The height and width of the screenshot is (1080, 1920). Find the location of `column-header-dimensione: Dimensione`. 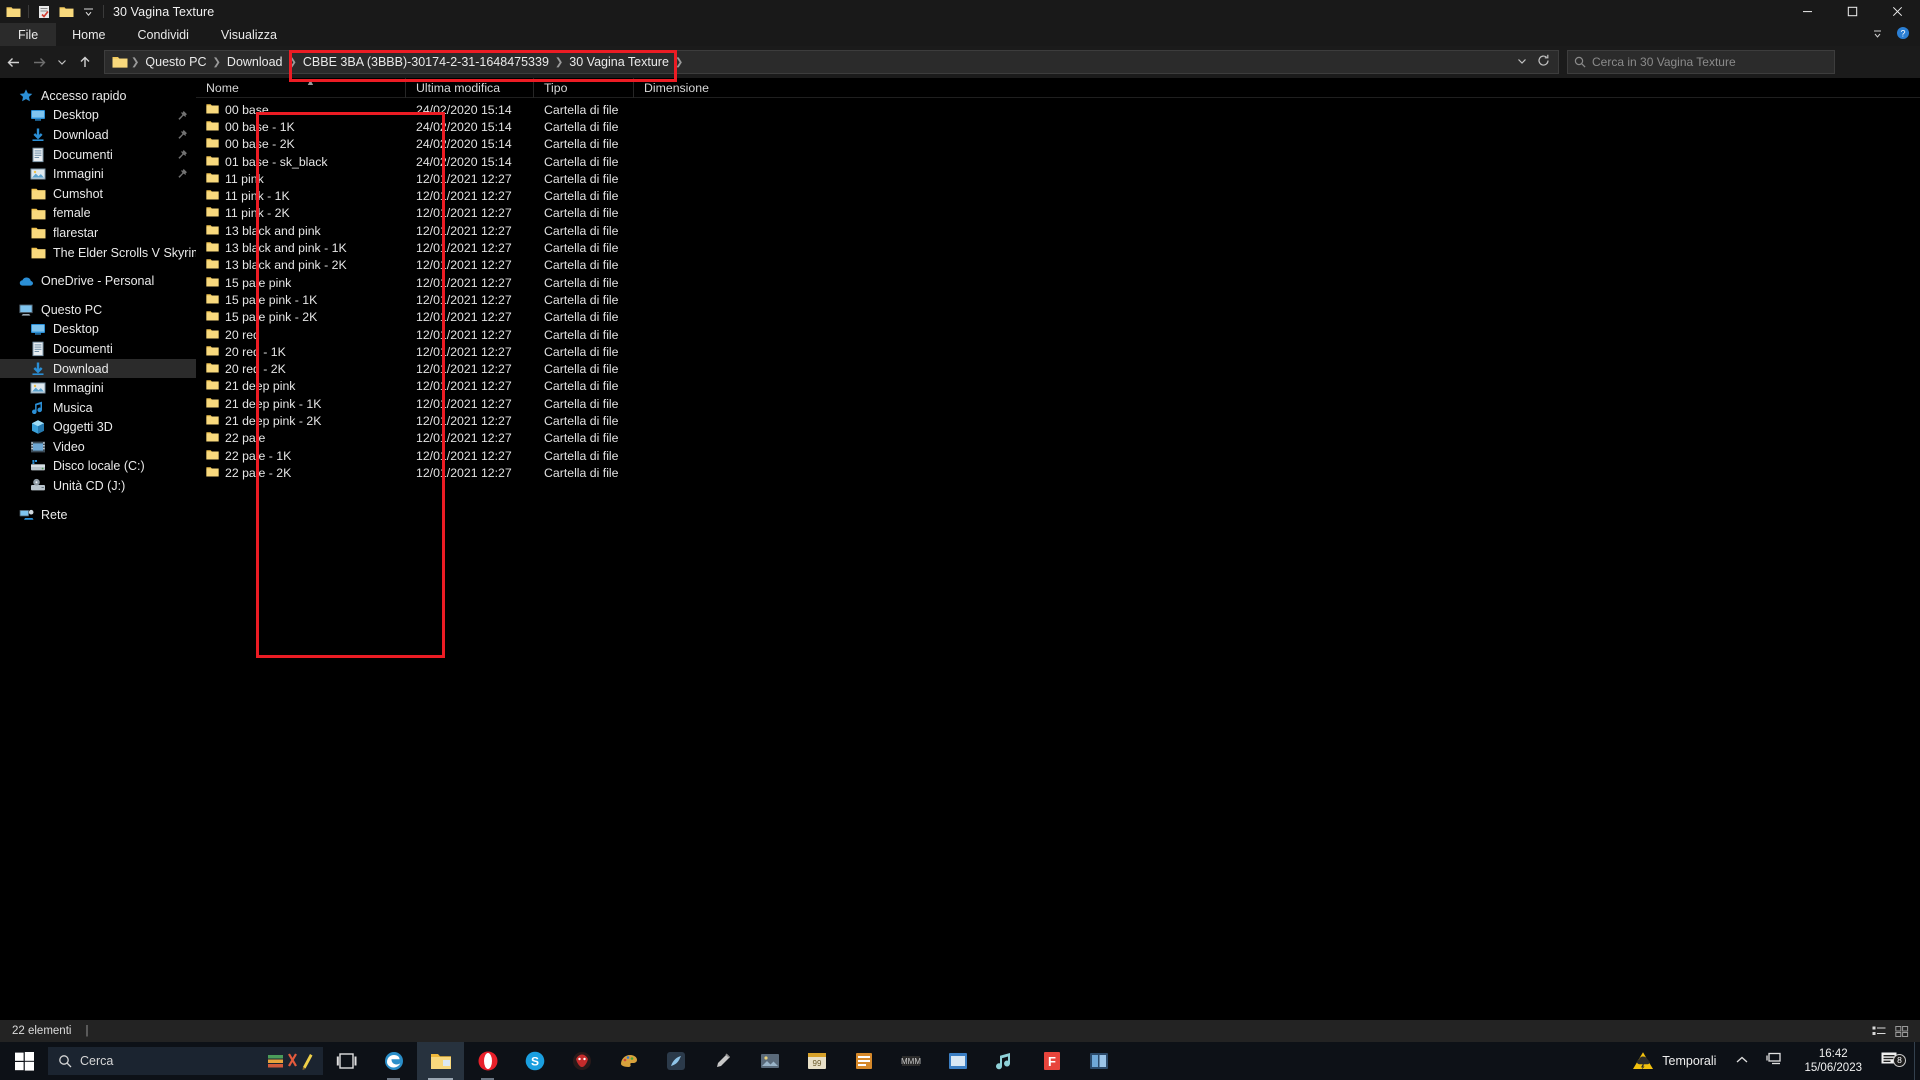

column-header-dimensione: Dimensione is located at coordinates (674, 88).